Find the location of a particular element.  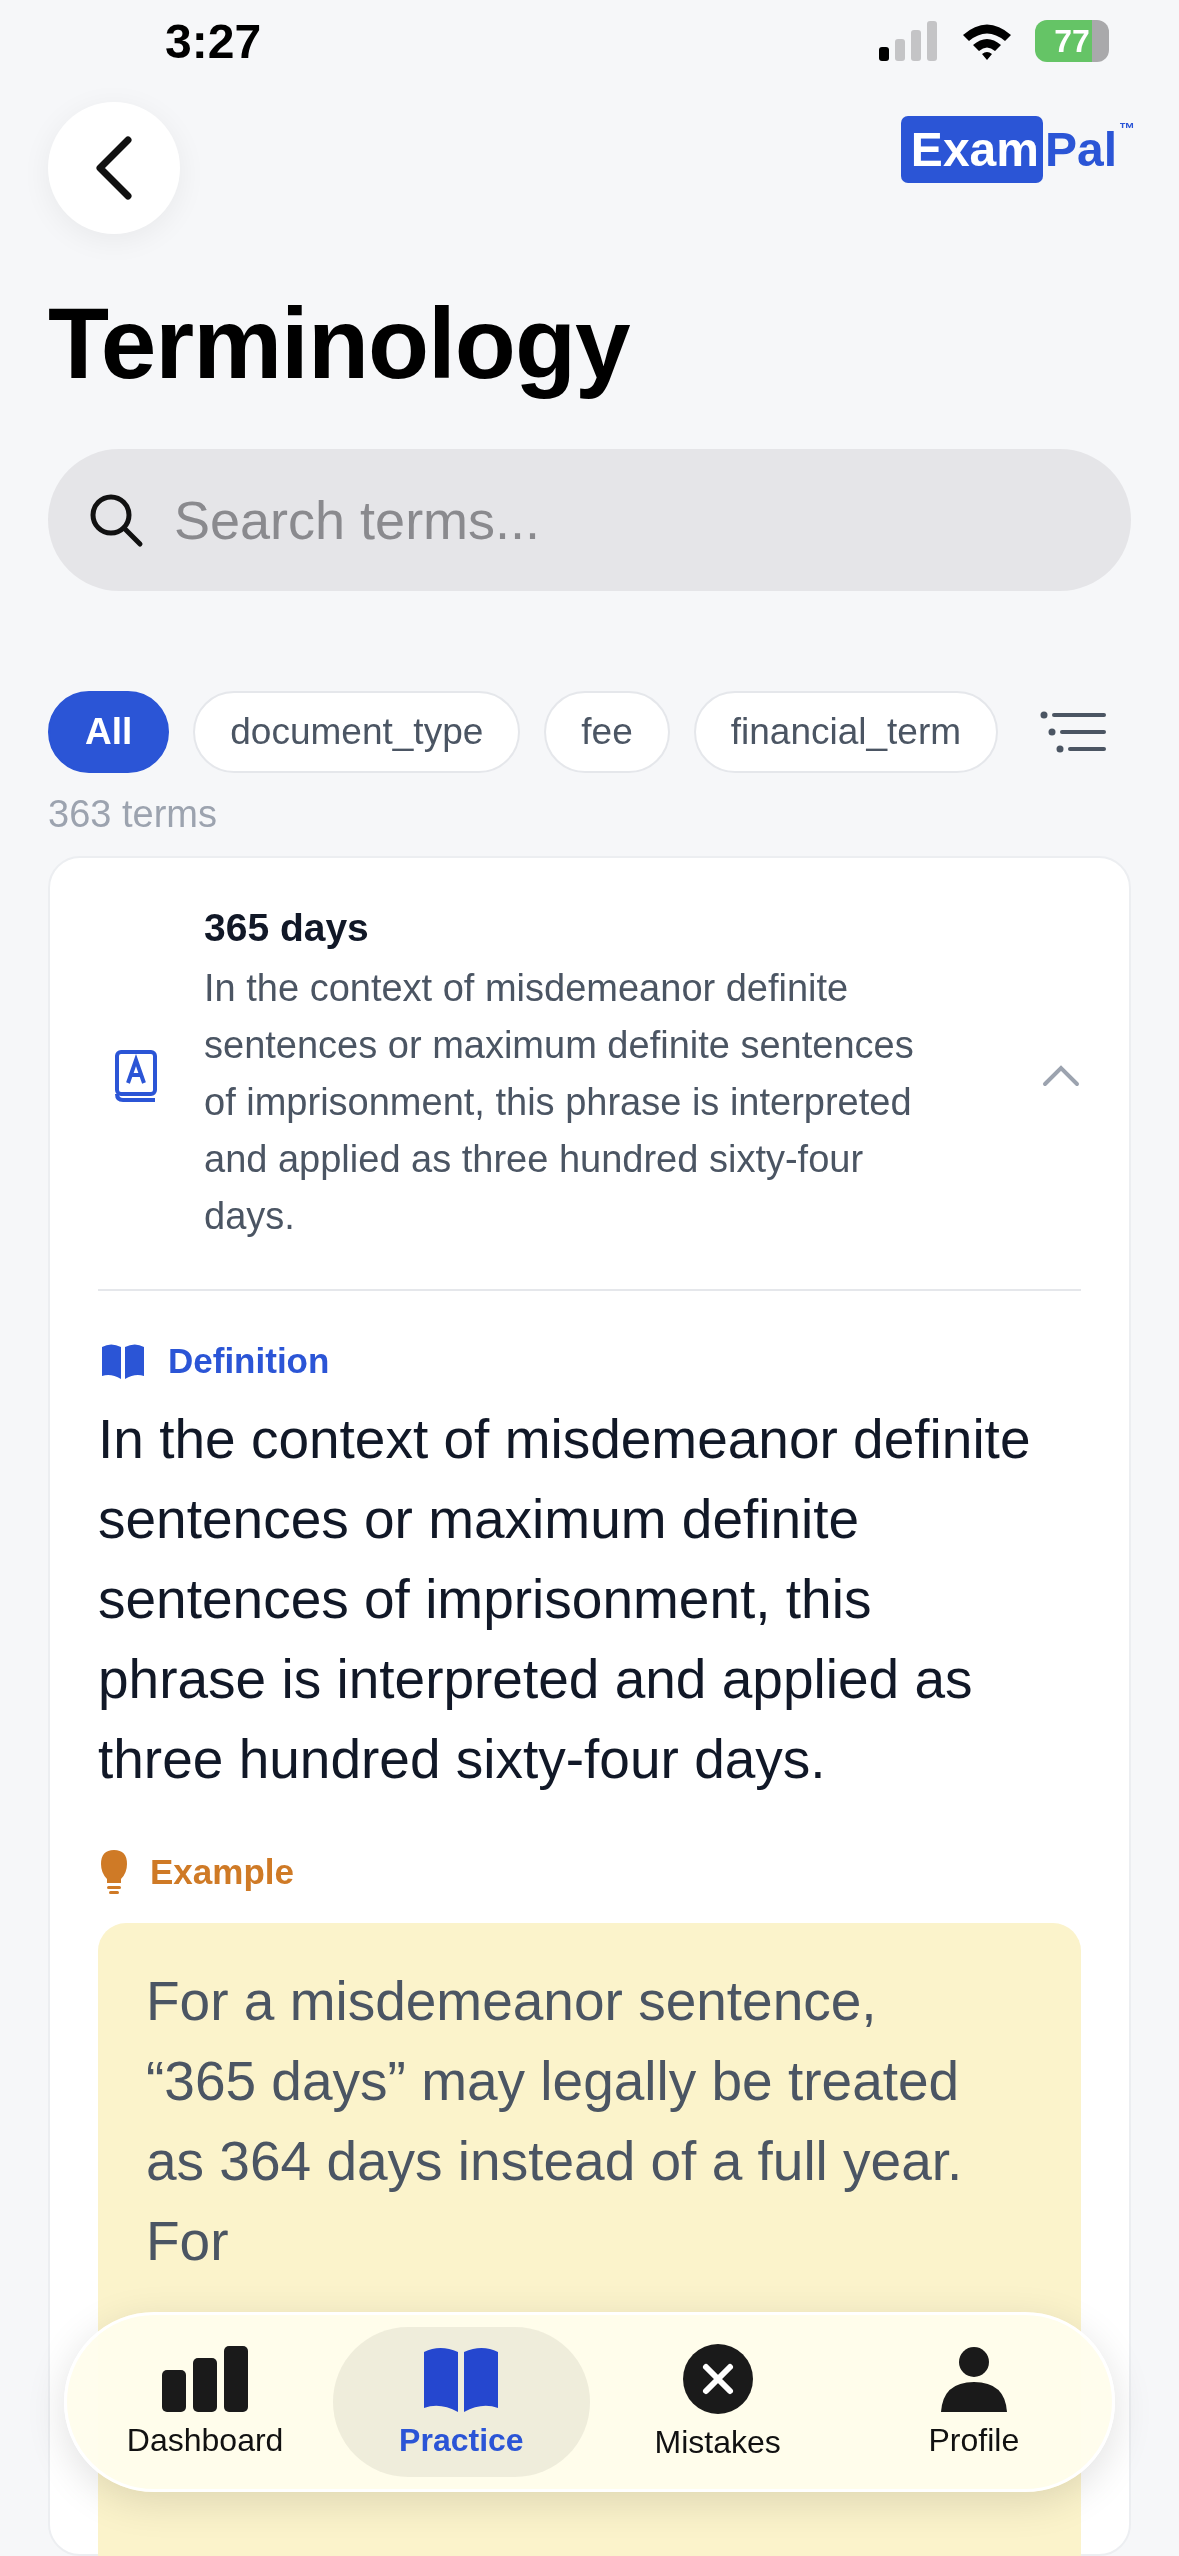

filter-chip: financial_term is located at coordinates (846, 732).